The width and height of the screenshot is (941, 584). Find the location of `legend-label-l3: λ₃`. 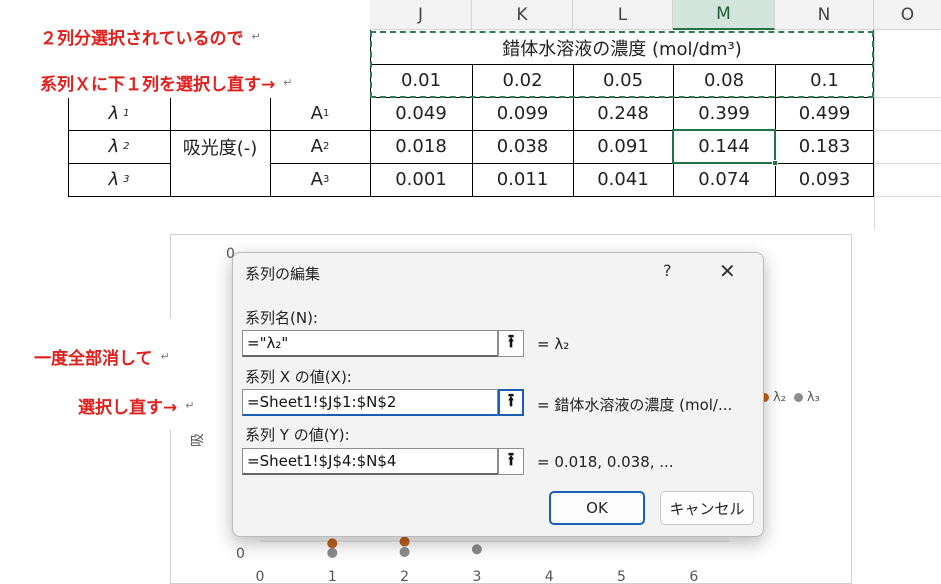

legend-label-l3: λ₃ is located at coordinates (813, 397).